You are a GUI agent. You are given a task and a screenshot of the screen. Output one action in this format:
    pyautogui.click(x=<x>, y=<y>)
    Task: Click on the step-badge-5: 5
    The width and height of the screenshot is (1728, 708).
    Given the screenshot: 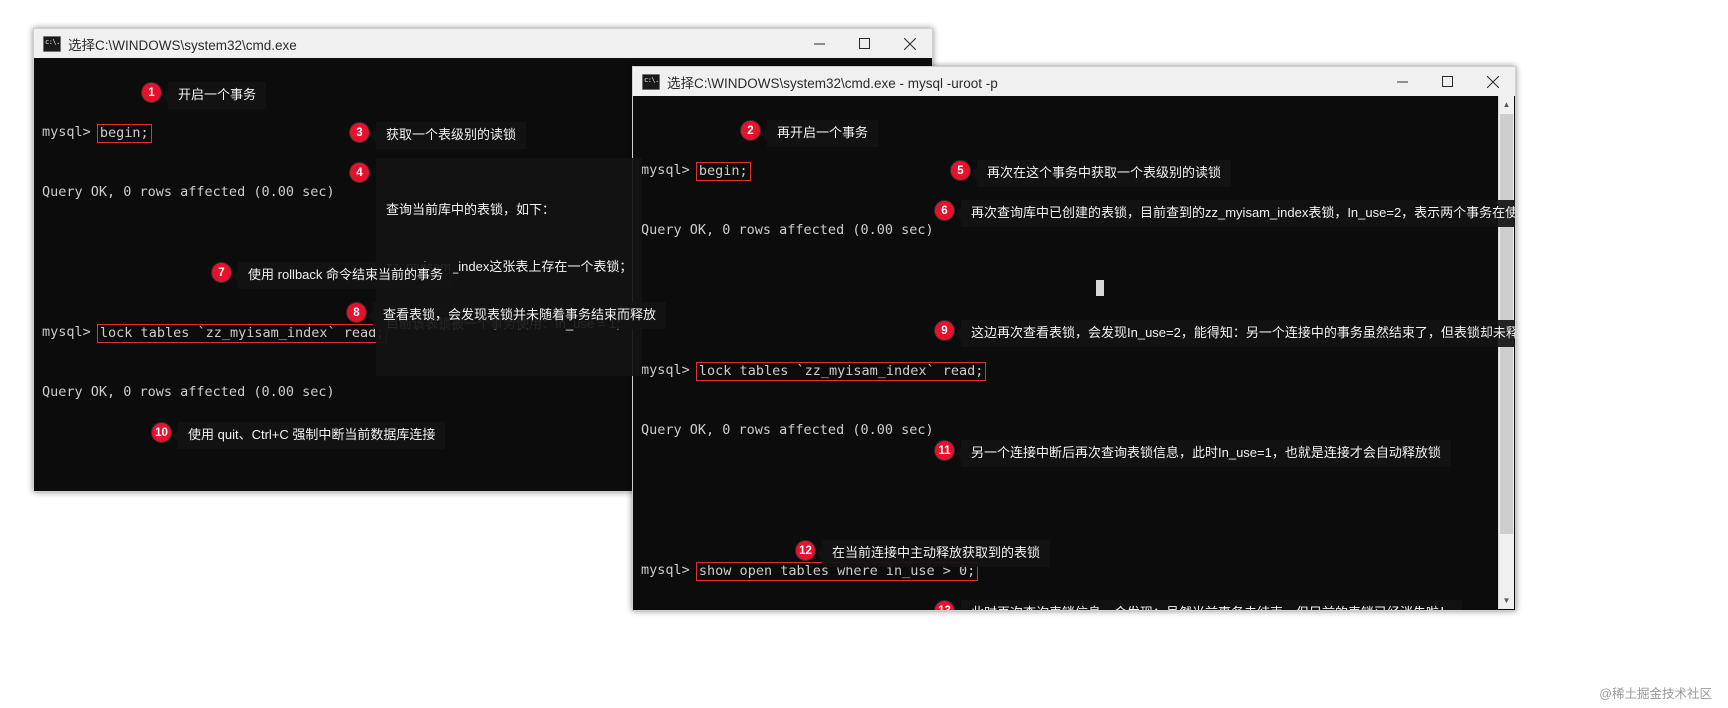 What is the action you would take?
    pyautogui.click(x=960, y=170)
    